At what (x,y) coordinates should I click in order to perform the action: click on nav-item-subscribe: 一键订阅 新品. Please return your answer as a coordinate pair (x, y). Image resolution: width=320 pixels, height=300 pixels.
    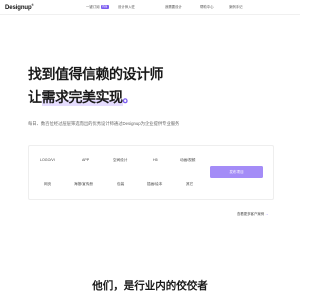
    Looking at the image, I should click on (97, 7).